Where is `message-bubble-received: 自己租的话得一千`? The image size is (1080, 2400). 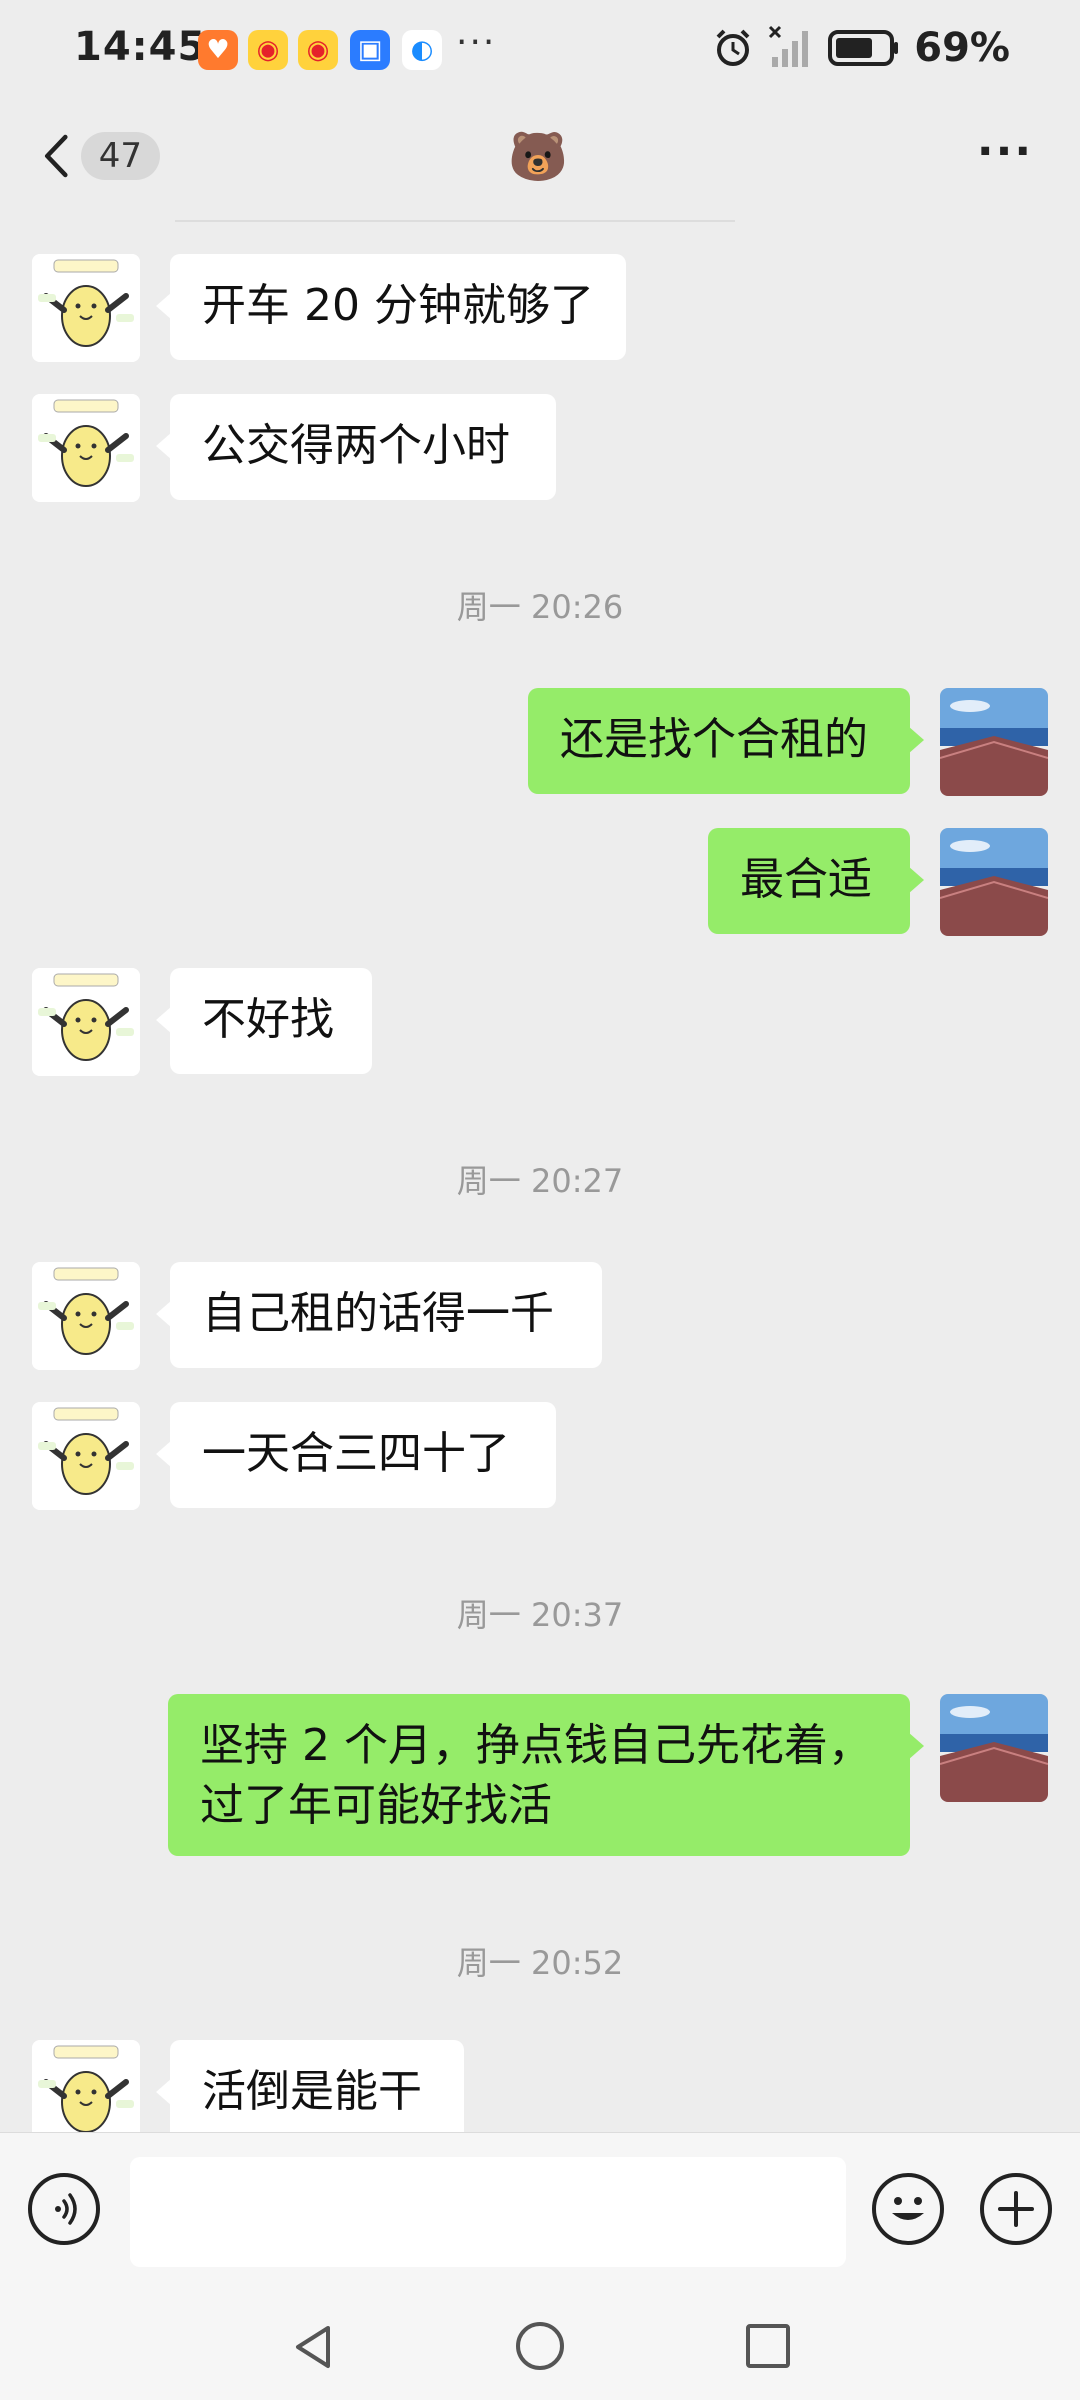 message-bubble-received: 自己租的话得一千 is located at coordinates (379, 1315).